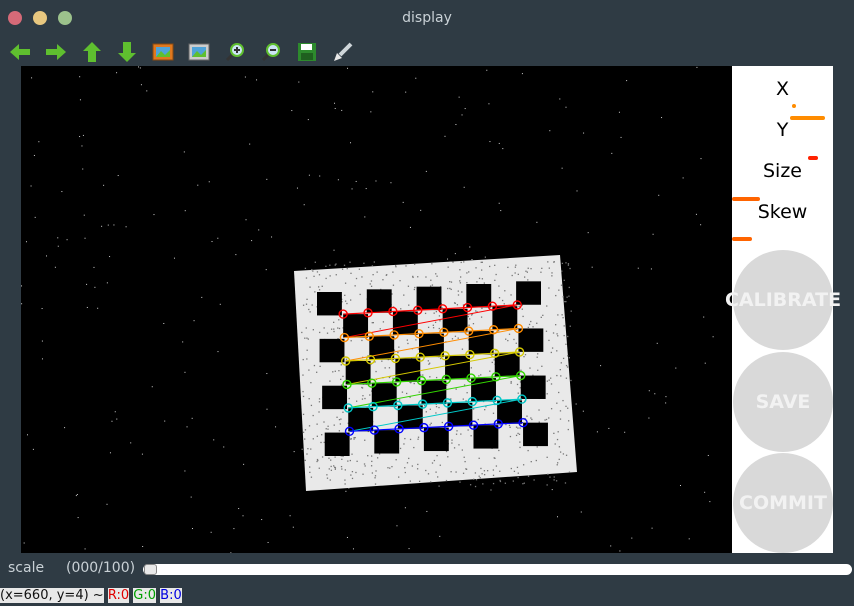  What do you see at coordinates (782, 130) in the screenshot?
I see `y-label: Y` at bounding box center [782, 130].